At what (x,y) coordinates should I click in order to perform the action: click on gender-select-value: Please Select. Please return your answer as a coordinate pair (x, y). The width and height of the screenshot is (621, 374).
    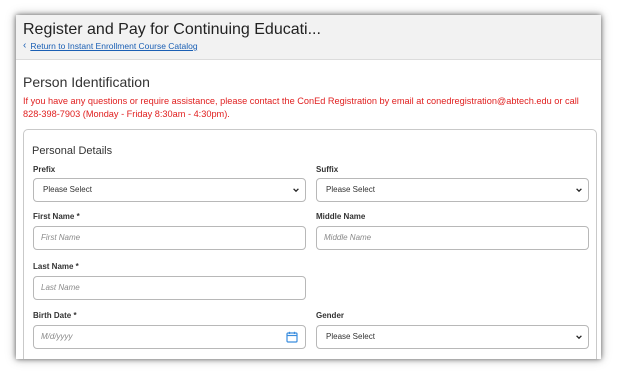
    Looking at the image, I should click on (350, 336).